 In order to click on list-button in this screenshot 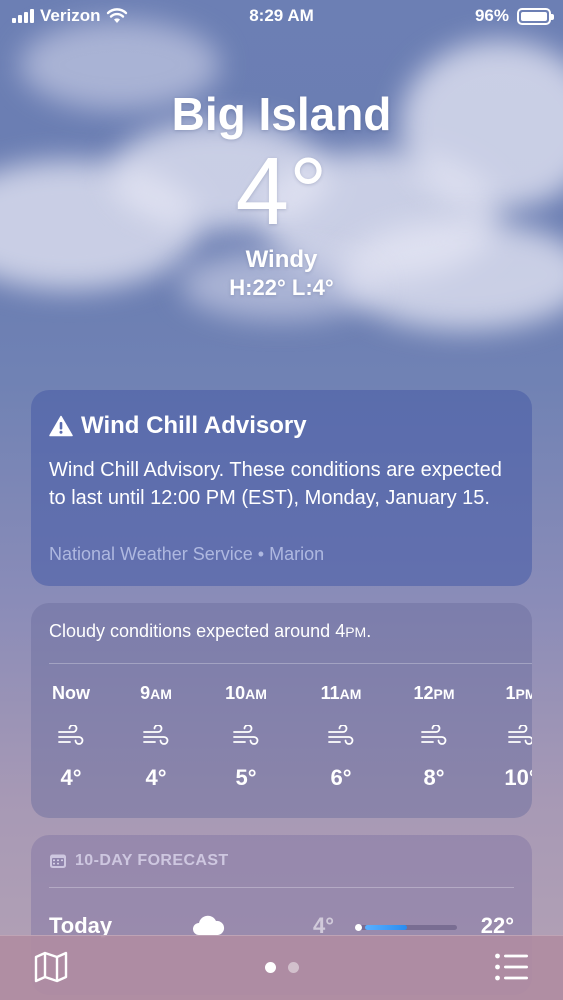, I will do `click(512, 967)`.